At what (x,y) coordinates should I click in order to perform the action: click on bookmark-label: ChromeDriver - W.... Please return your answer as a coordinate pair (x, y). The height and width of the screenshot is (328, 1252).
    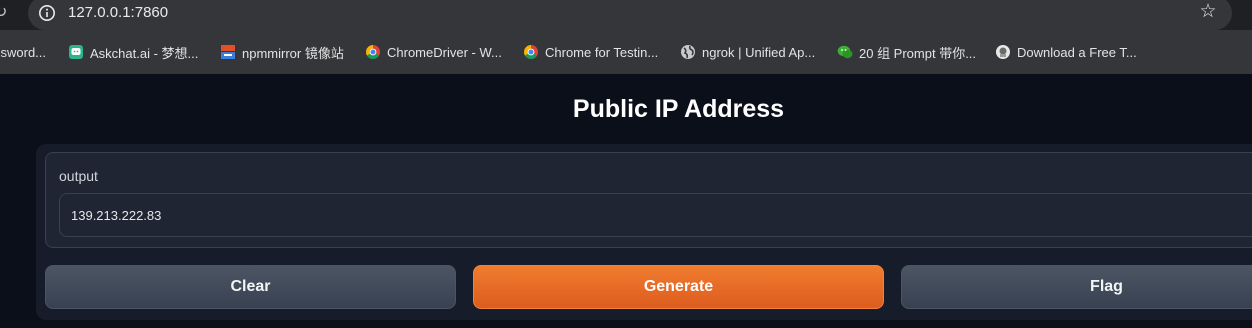
    Looking at the image, I should click on (444, 52).